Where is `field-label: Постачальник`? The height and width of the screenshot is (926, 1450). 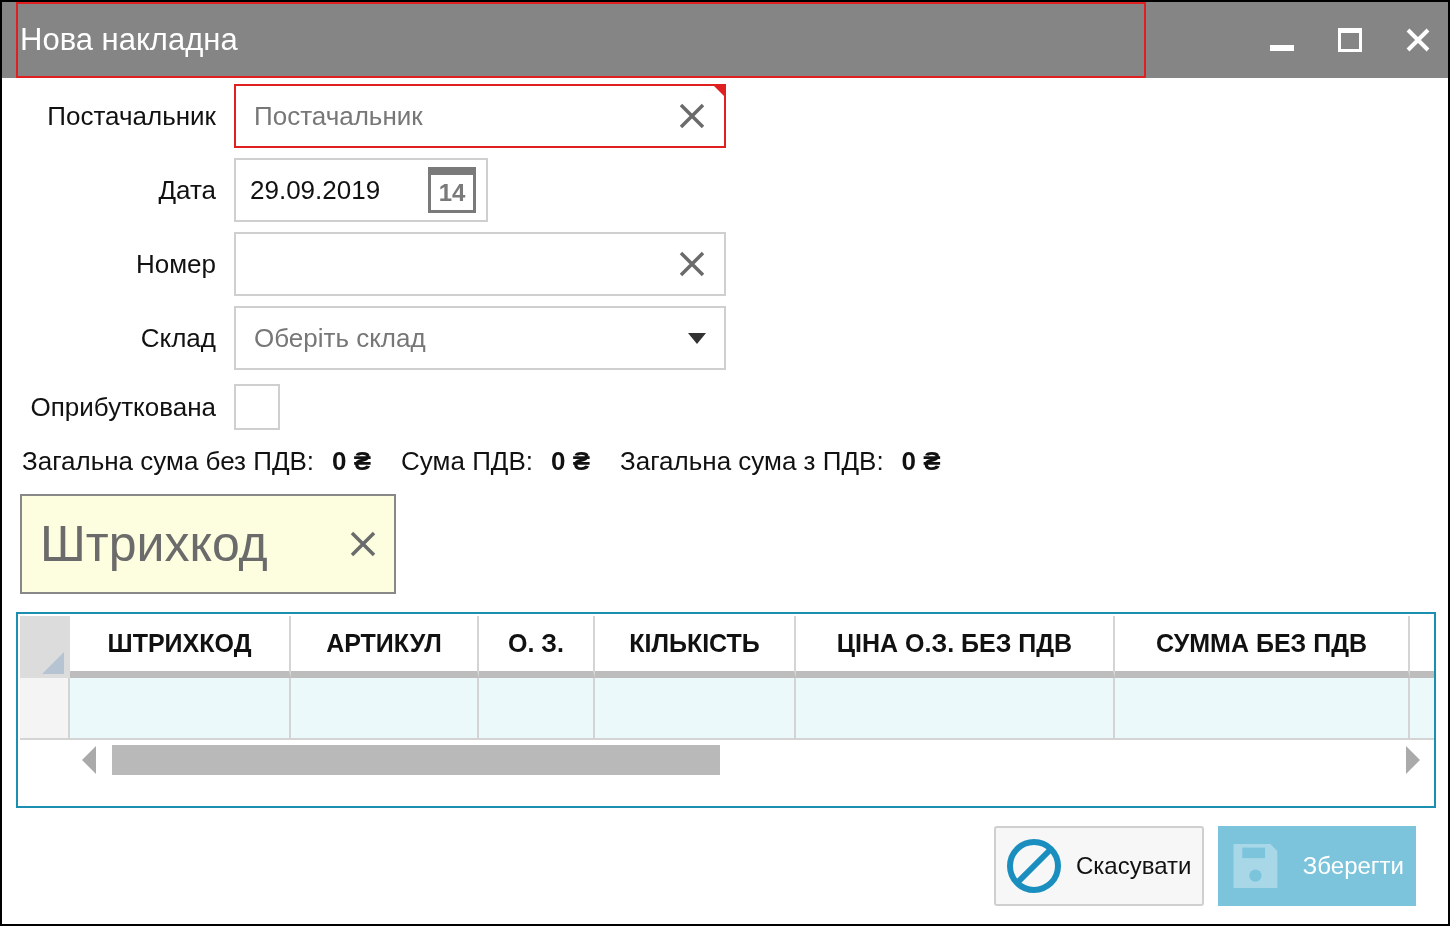 field-label: Постачальник is located at coordinates (131, 116).